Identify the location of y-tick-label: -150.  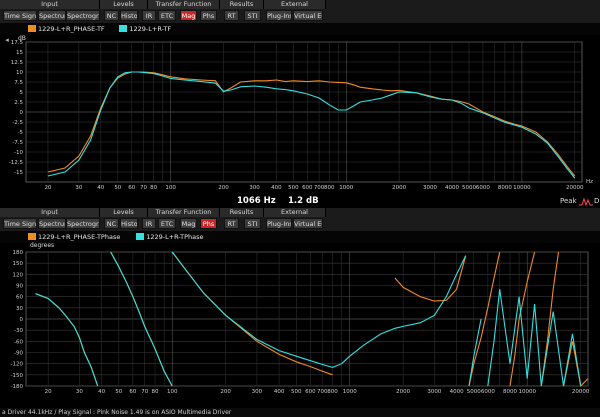
(17, 376).